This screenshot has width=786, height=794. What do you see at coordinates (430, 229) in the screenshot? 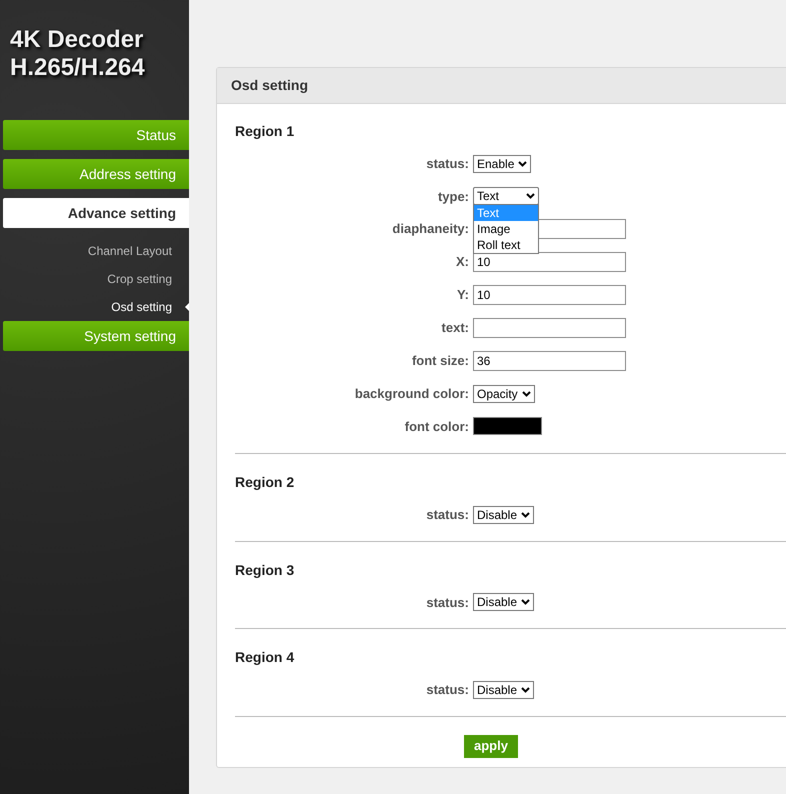
I see `field-label: diaphaneity:` at bounding box center [430, 229].